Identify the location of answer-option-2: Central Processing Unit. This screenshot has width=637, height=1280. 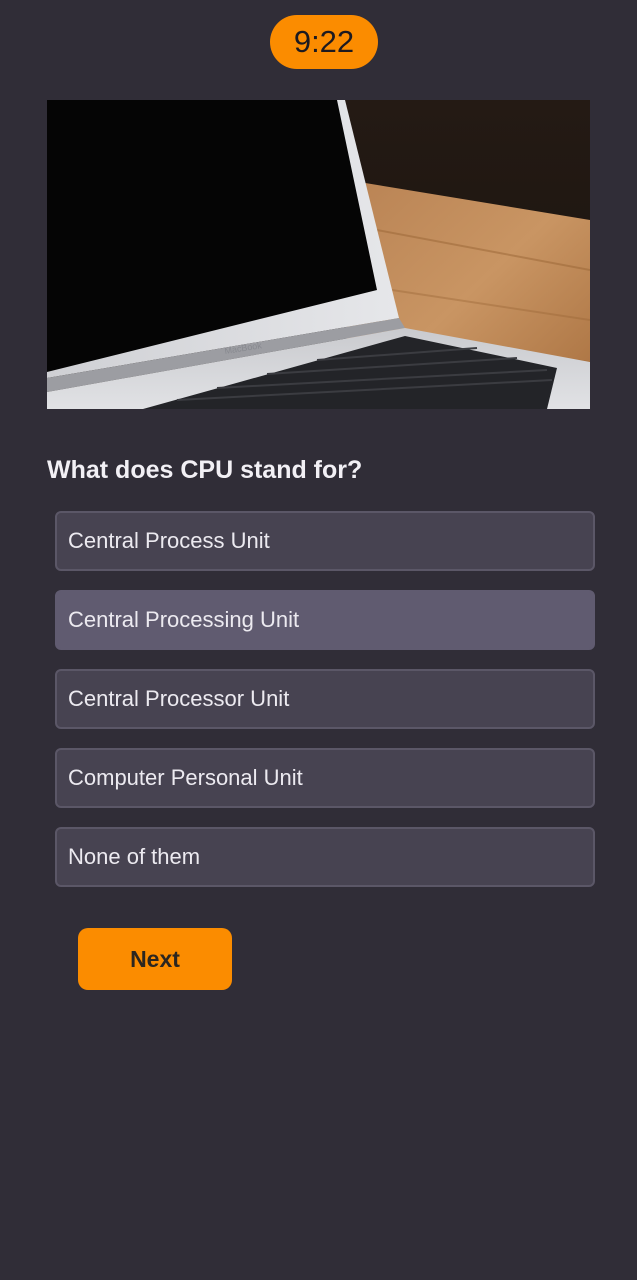
(325, 620).